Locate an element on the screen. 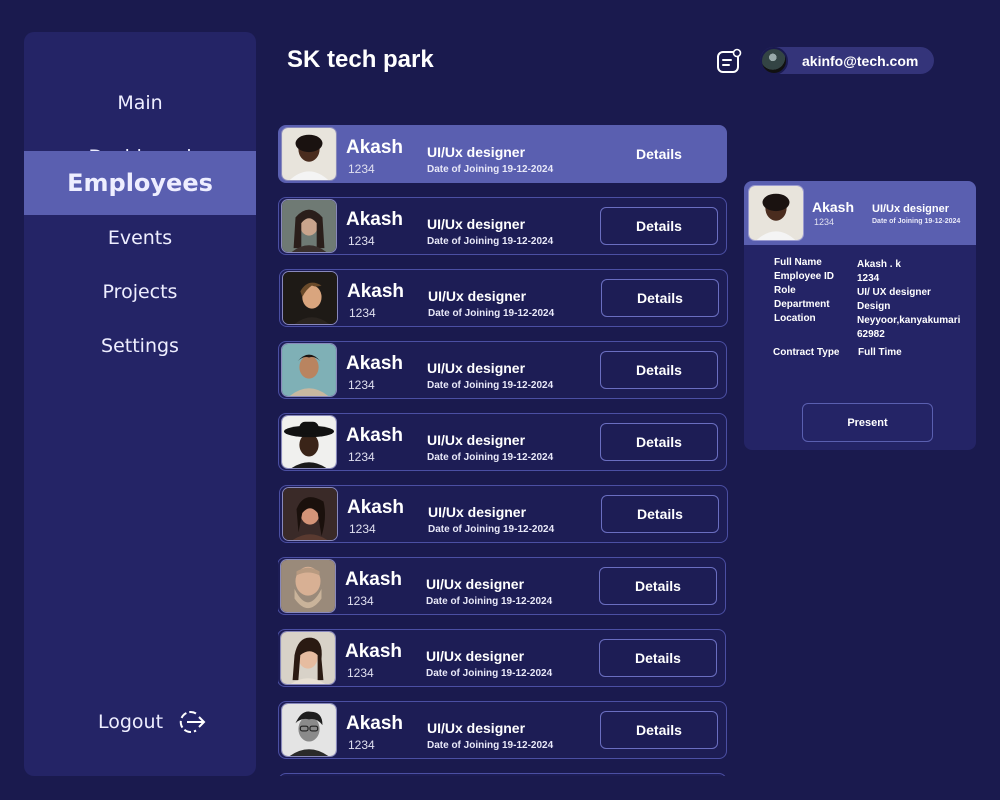  employee-id-value: 1234 is located at coordinates (868, 278).